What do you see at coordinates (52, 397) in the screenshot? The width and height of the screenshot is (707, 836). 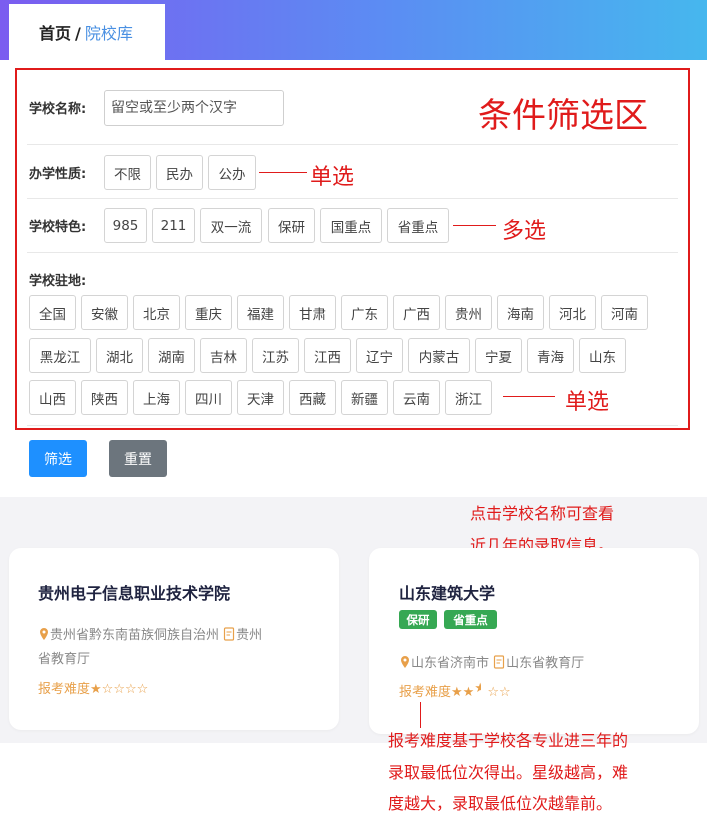 I see `location-option: 山西` at bounding box center [52, 397].